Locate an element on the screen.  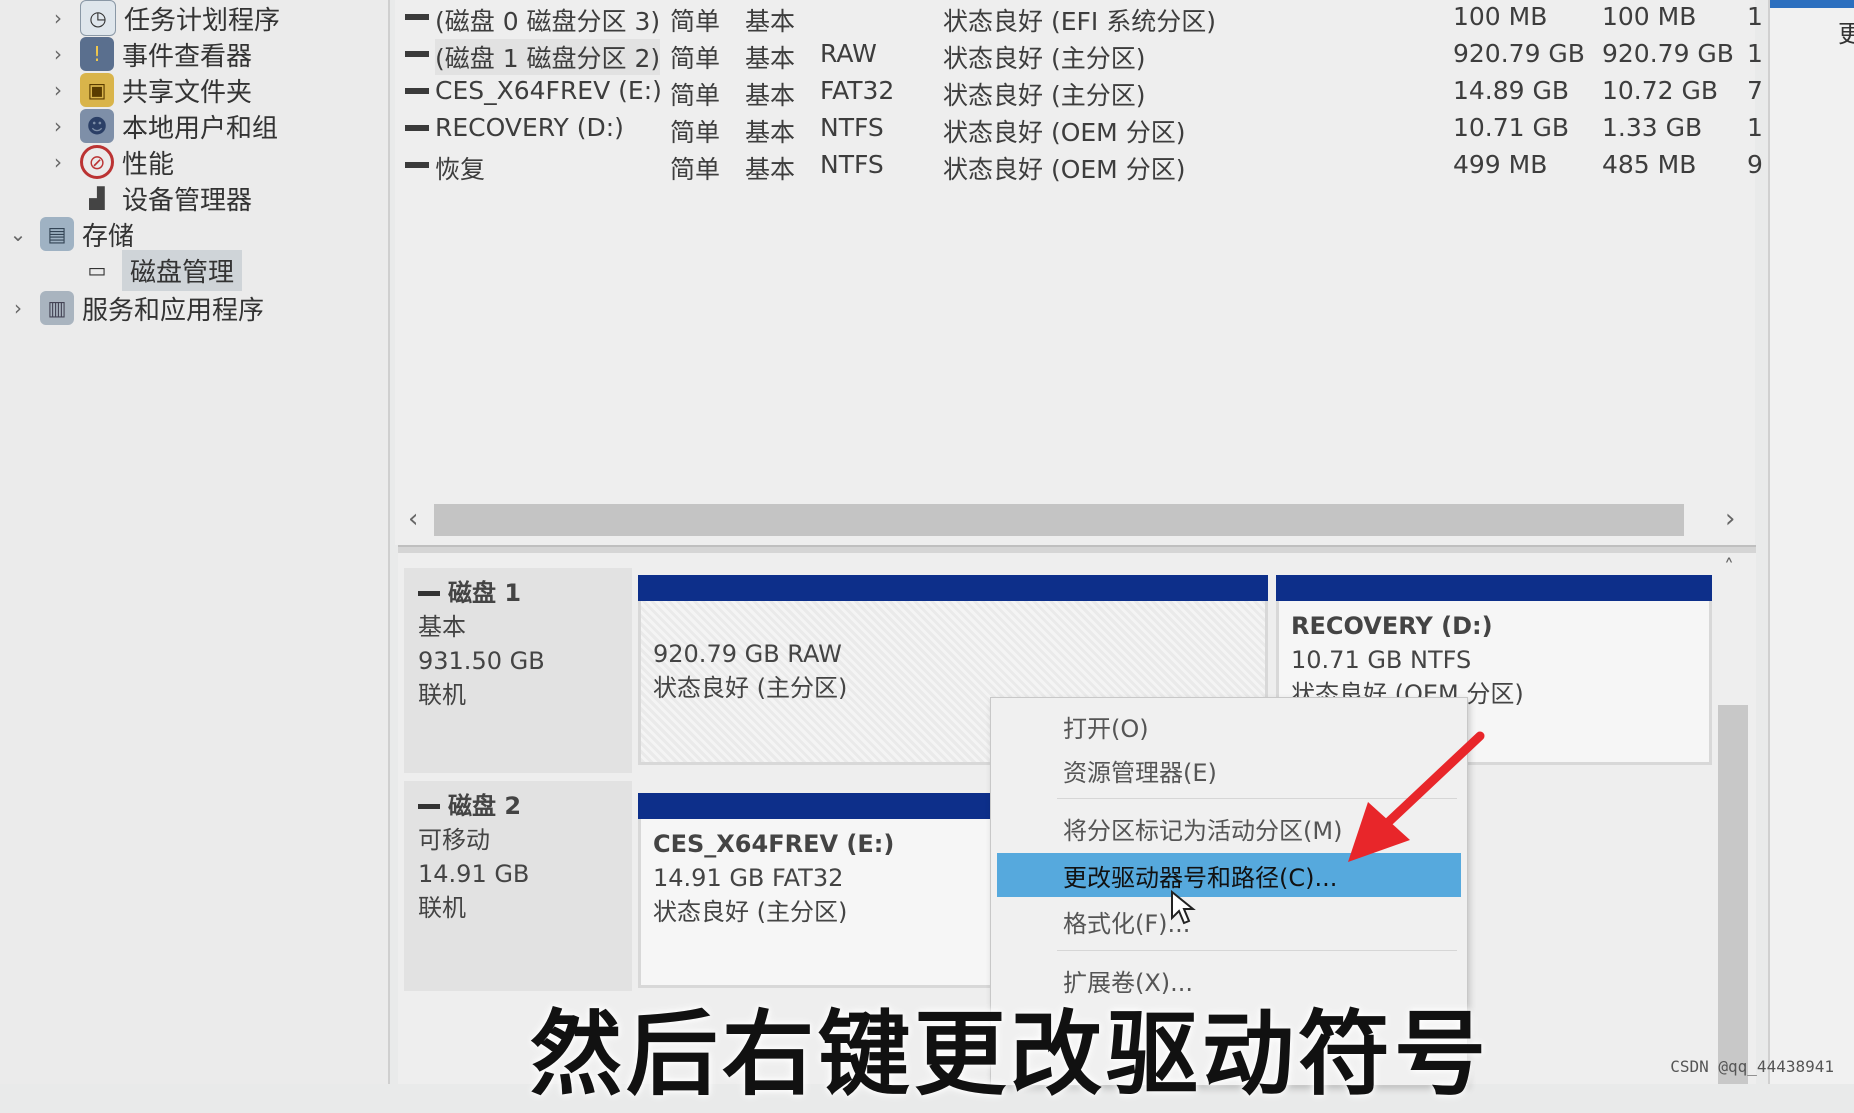
tree-item-label: 本地用户和组 is located at coordinates (200, 128).